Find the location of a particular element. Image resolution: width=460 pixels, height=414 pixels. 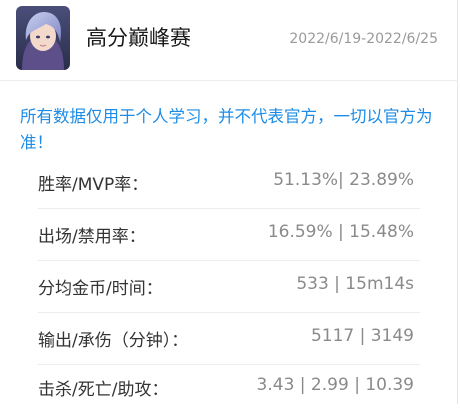

stat-value: 16.59% | 15.48% is located at coordinates (340, 232).